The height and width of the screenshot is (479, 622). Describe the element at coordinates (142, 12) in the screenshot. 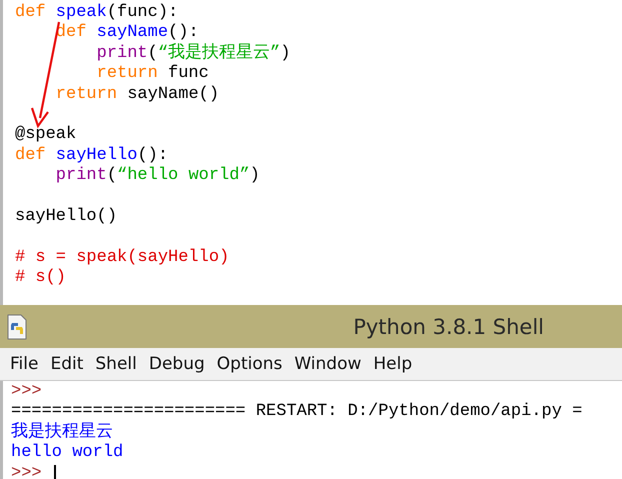

I see `code-text: (func):` at that location.